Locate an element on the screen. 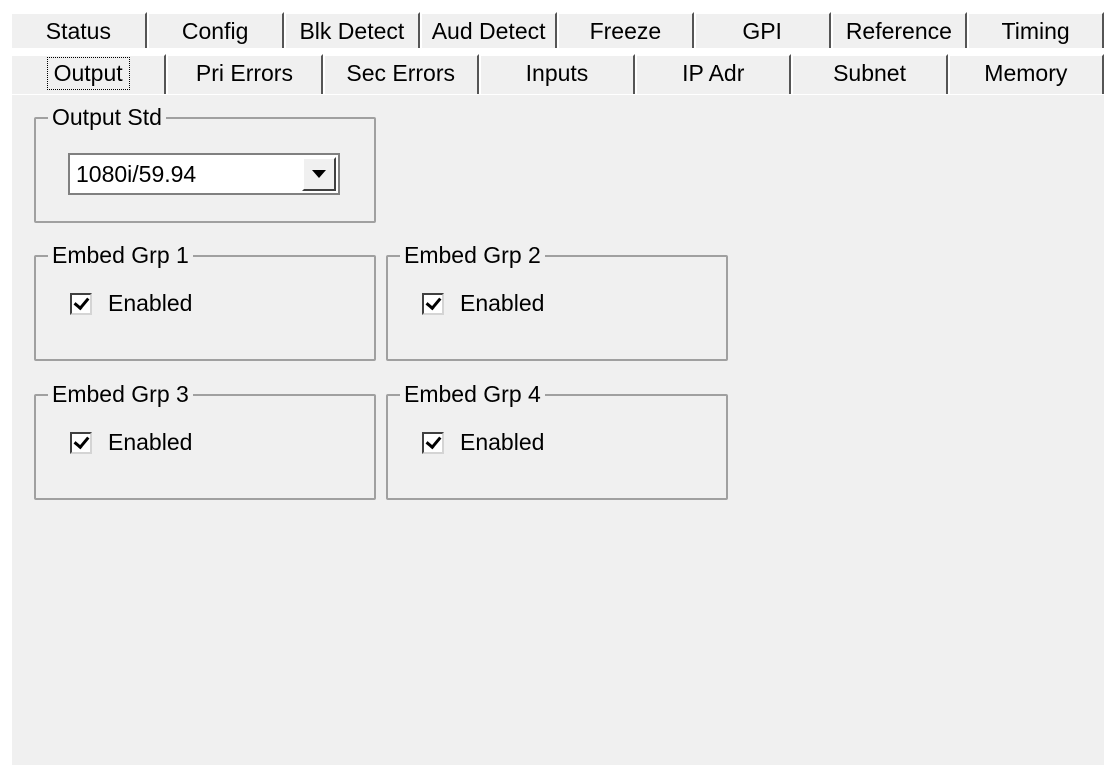 The image size is (1104, 765). tab-memory: Memory is located at coordinates (1025, 74).